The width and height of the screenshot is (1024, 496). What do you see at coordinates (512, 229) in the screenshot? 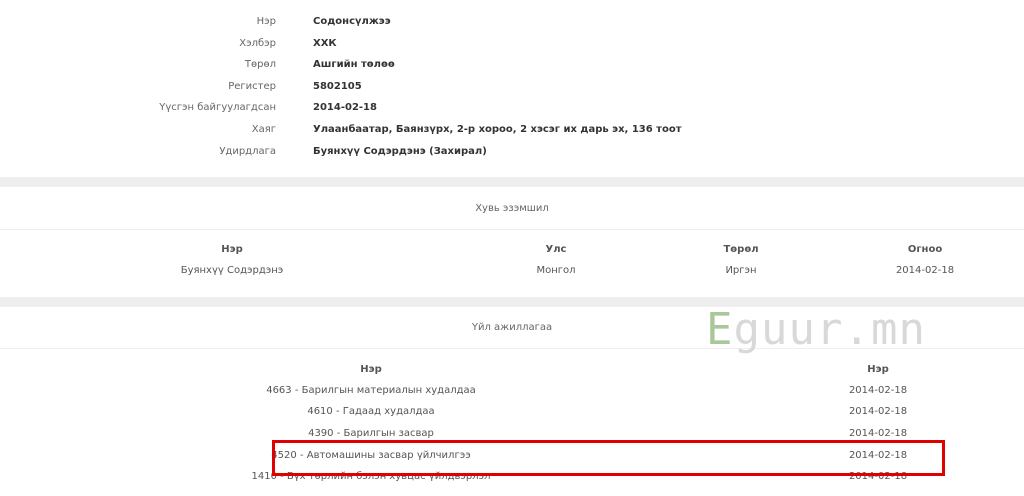
I see `section-divider` at bounding box center [512, 229].